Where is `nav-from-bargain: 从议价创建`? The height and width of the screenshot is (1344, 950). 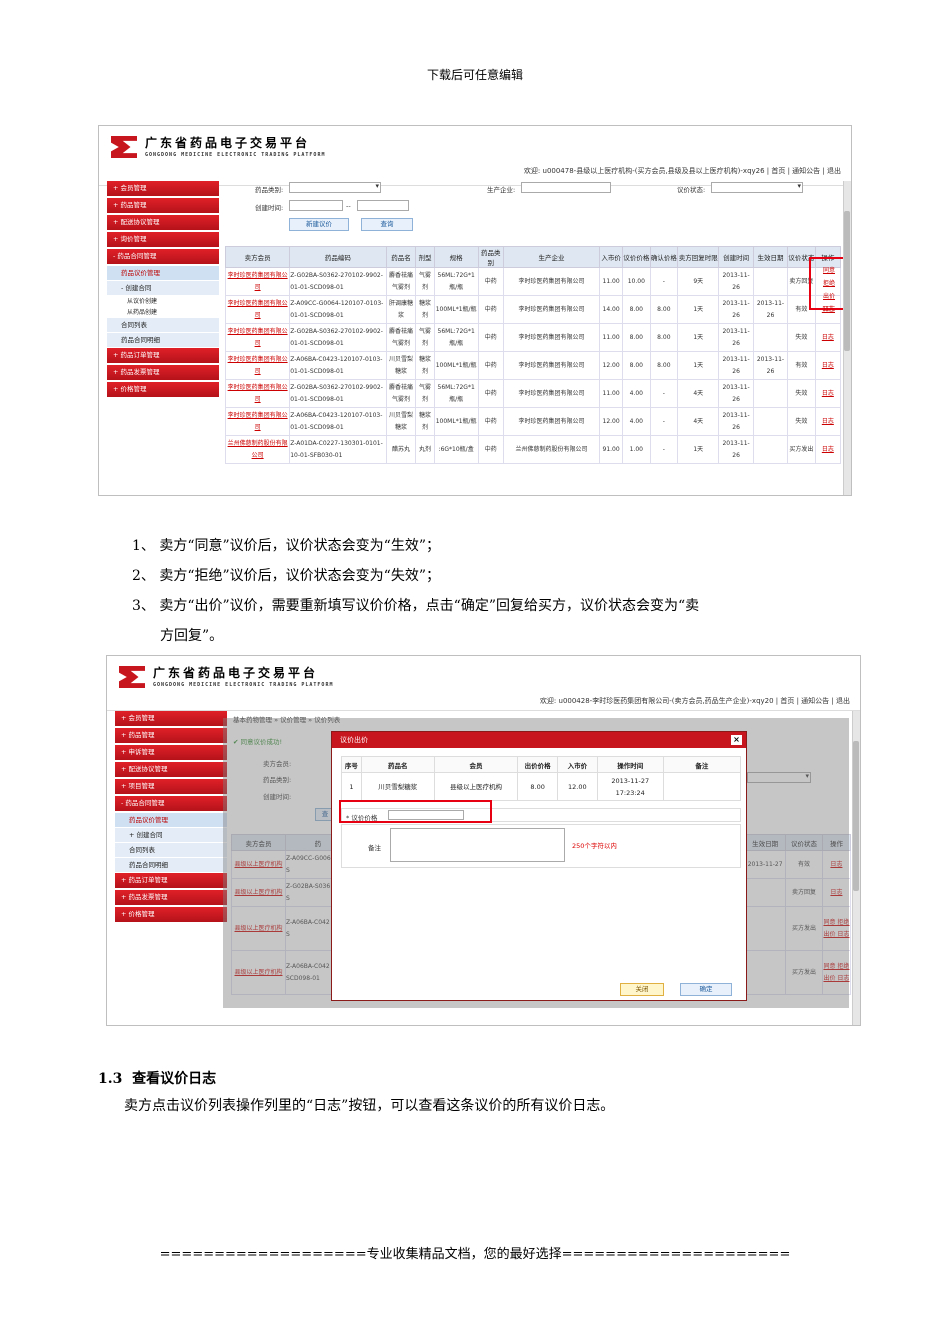 nav-from-bargain: 从议价创建 is located at coordinates (163, 301).